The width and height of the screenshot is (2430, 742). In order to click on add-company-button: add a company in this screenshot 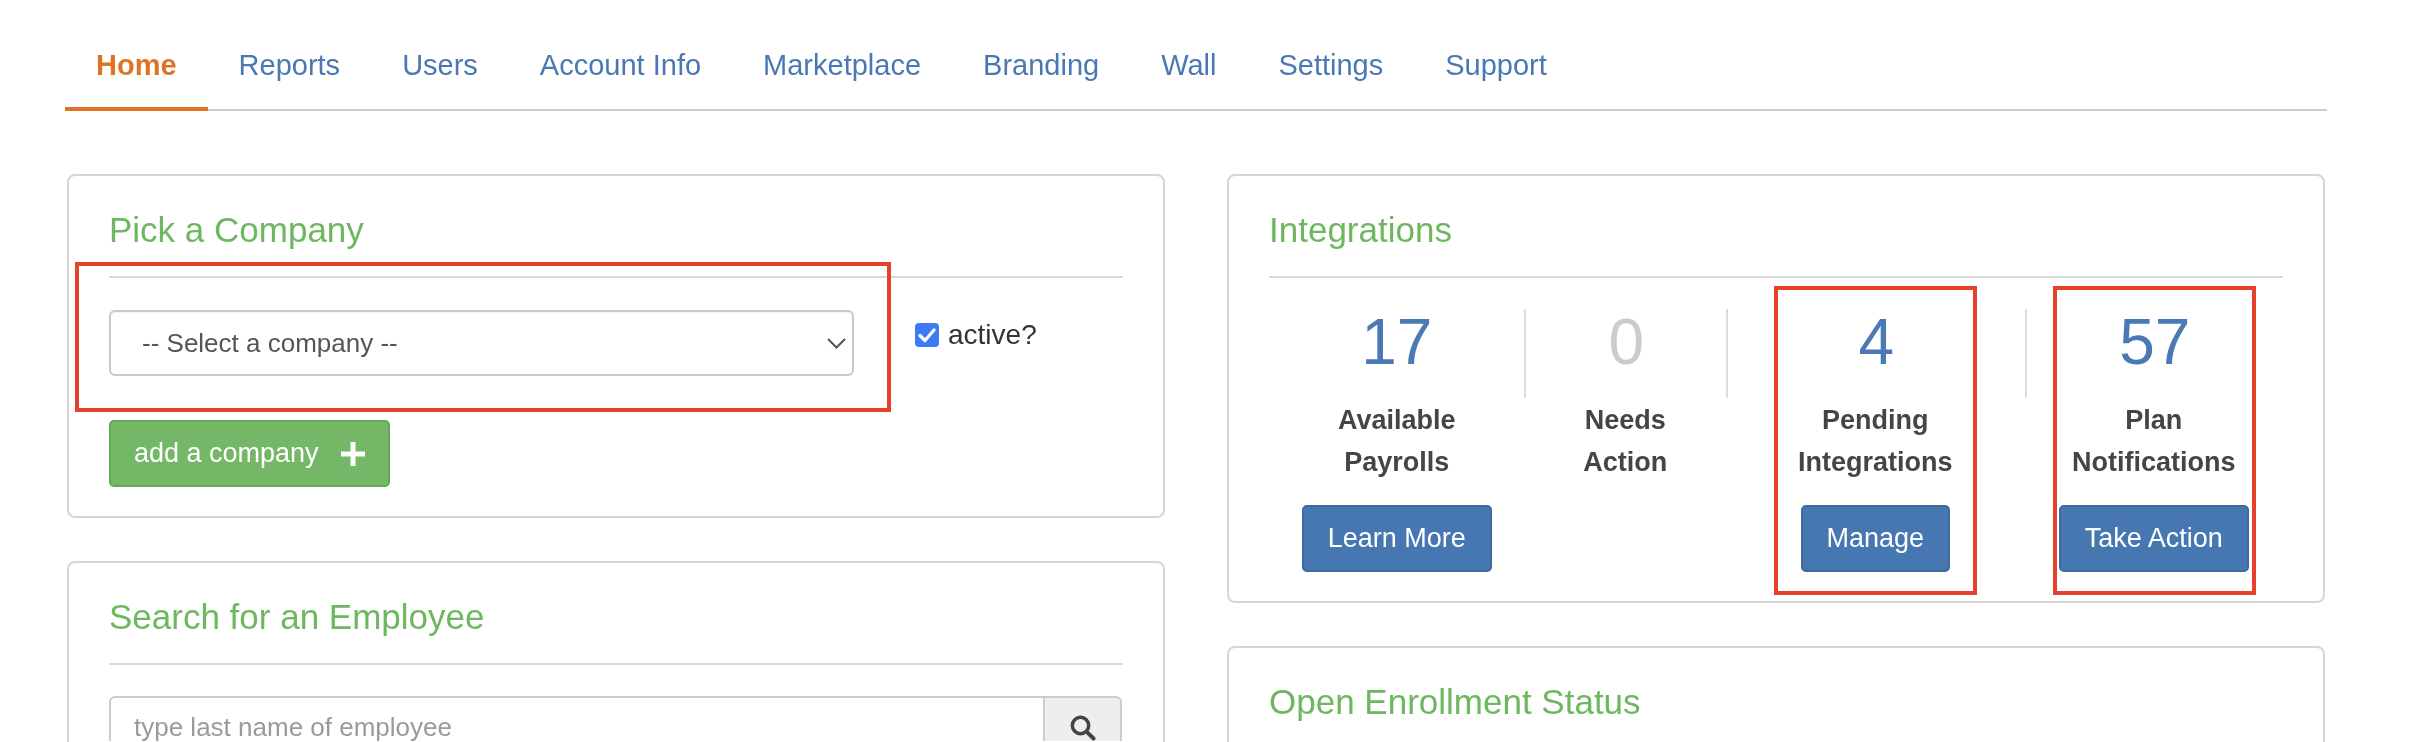, I will do `click(249, 453)`.